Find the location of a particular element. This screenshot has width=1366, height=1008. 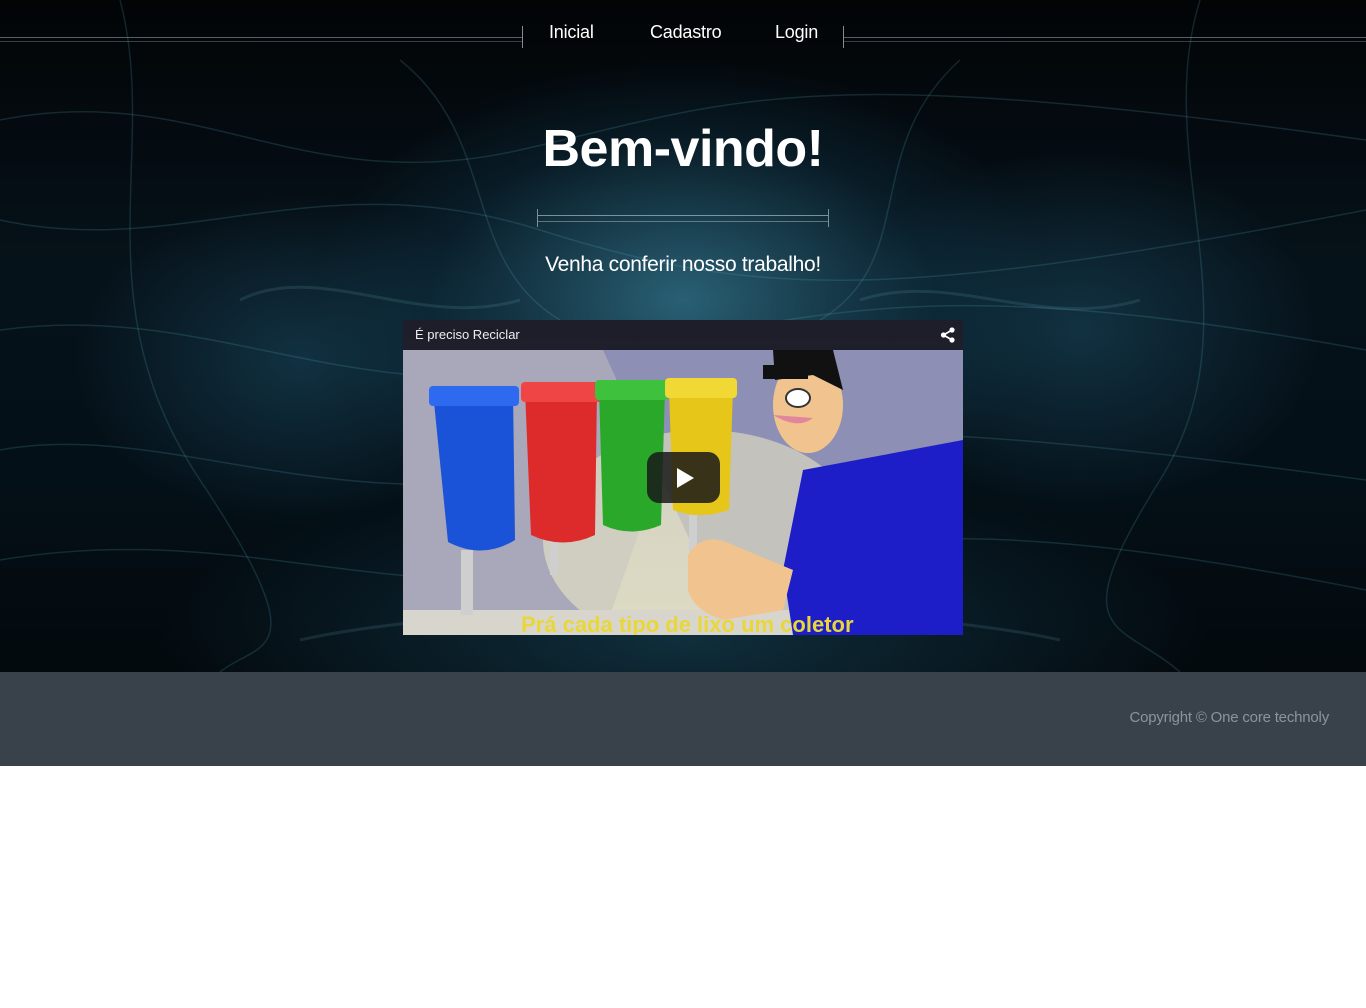

hero-subtitle: Venha conferir nosso trabalho! is located at coordinates (683, 264).